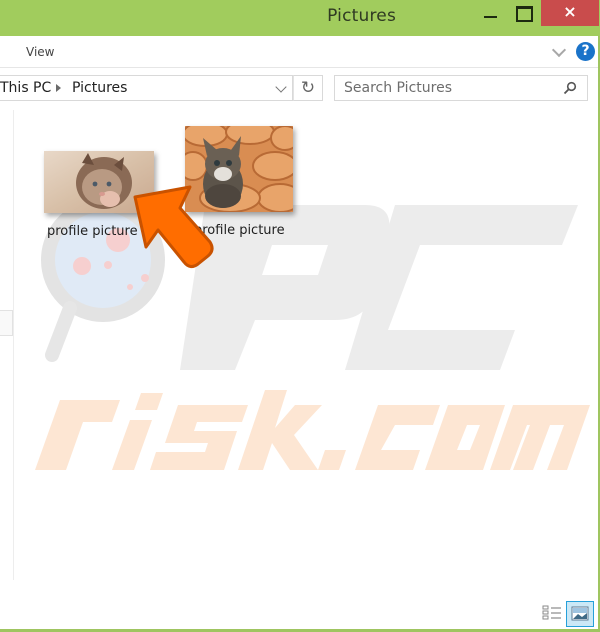 The image size is (600, 632). I want to click on navigation-pane, so click(7, 345).